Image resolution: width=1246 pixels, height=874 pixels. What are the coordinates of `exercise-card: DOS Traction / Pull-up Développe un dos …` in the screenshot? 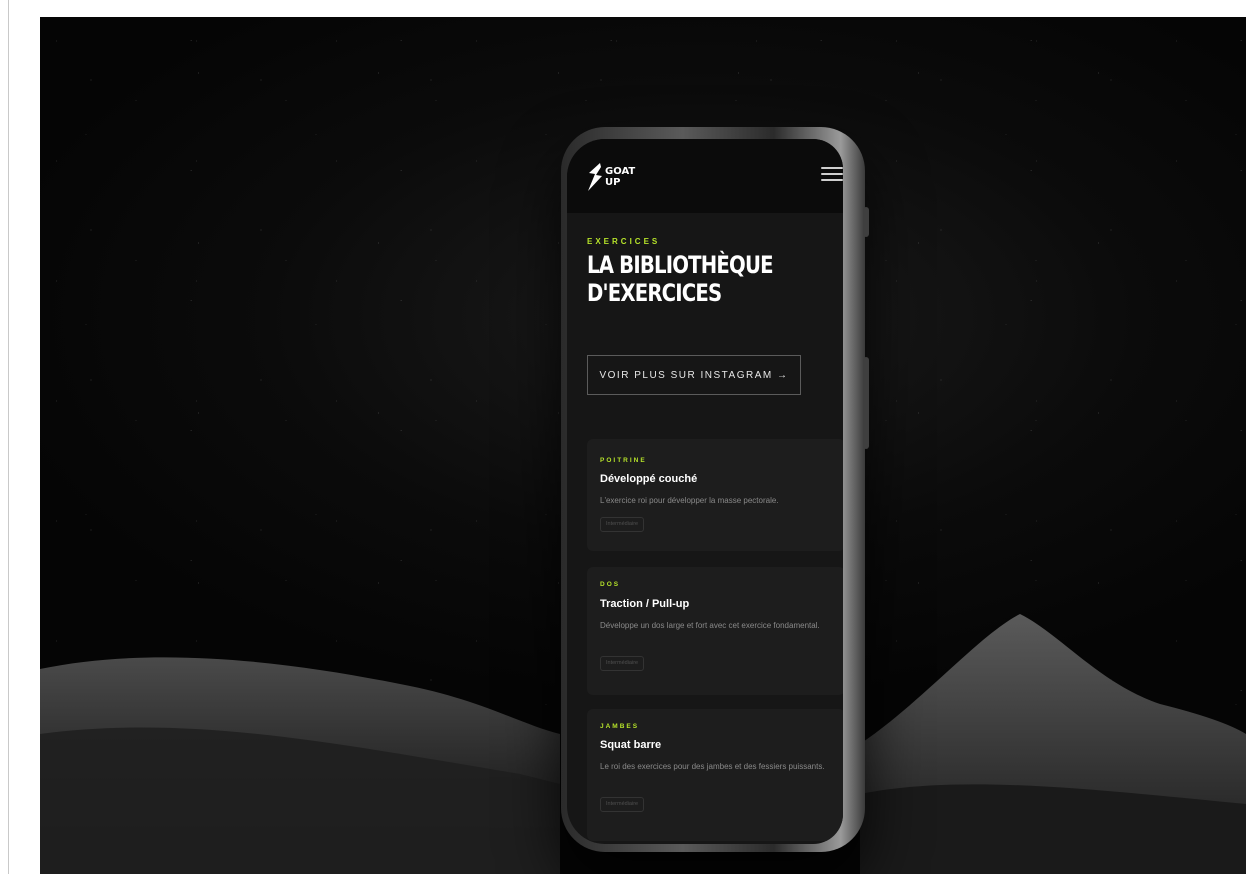 It's located at (715, 631).